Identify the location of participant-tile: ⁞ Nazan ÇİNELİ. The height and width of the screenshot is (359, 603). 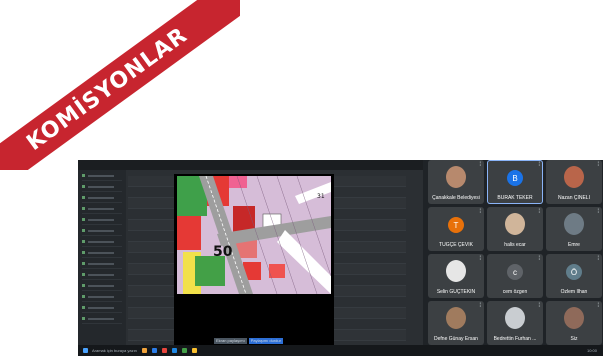
(574, 182).